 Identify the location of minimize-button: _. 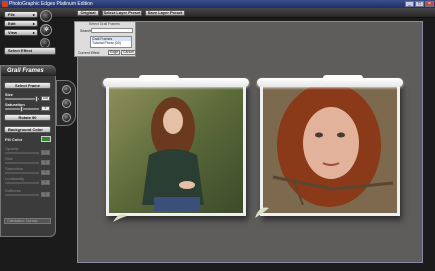
(409, 4).